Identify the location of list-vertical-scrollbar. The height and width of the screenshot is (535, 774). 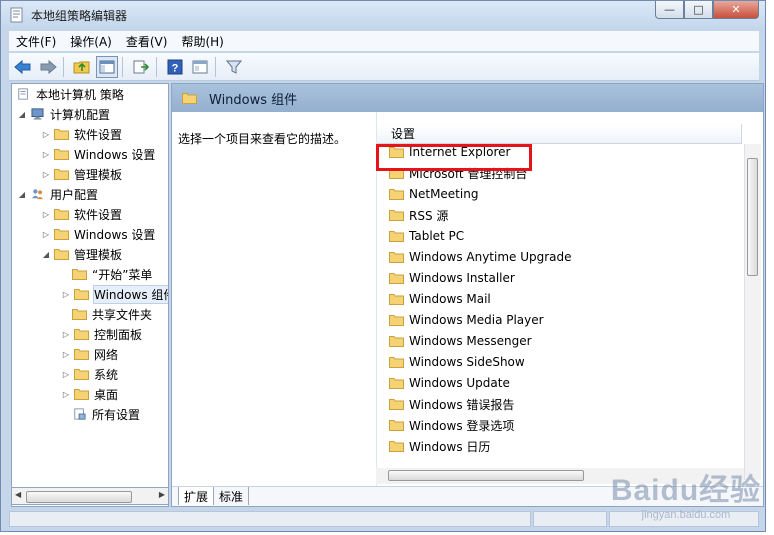
(752, 312).